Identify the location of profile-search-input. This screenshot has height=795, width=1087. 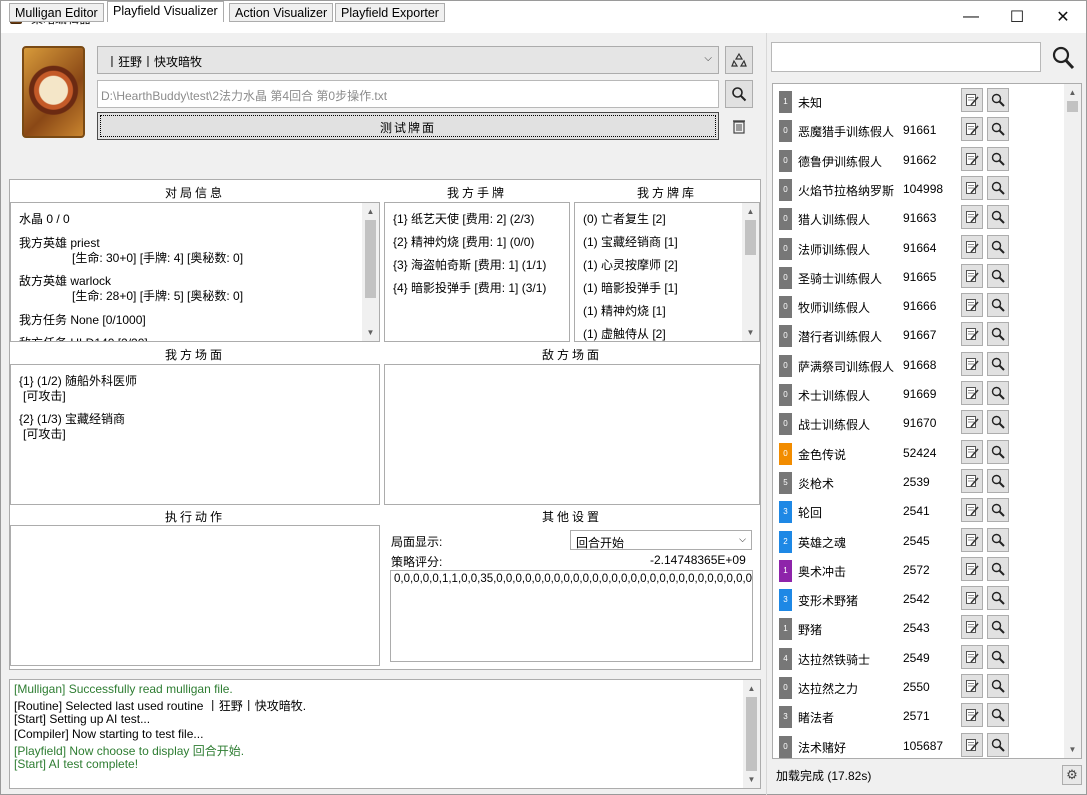
(906, 57).